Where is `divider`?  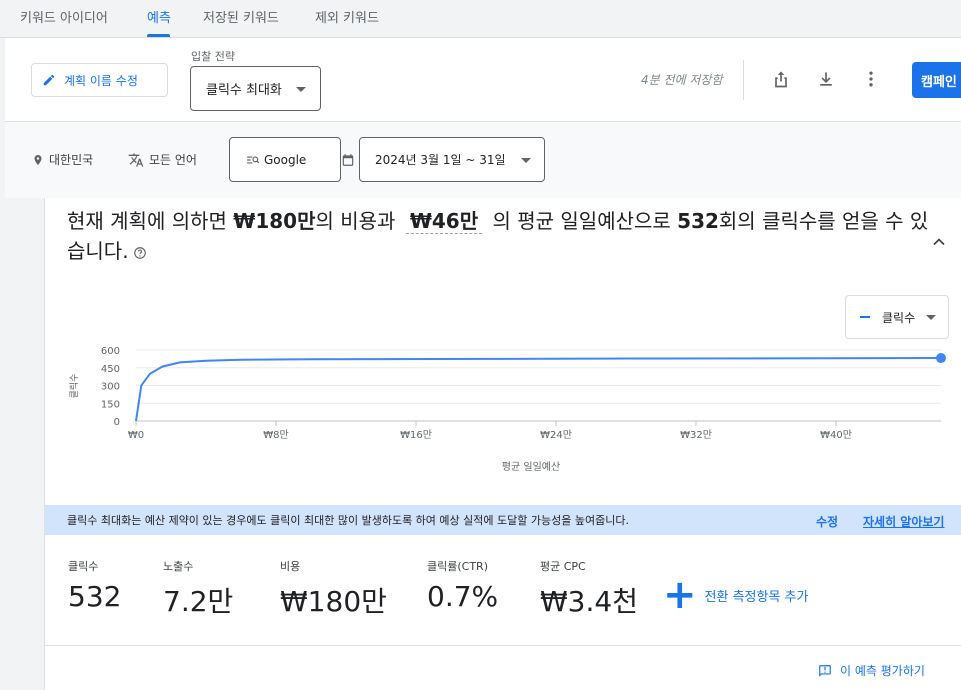
divider is located at coordinates (503, 645).